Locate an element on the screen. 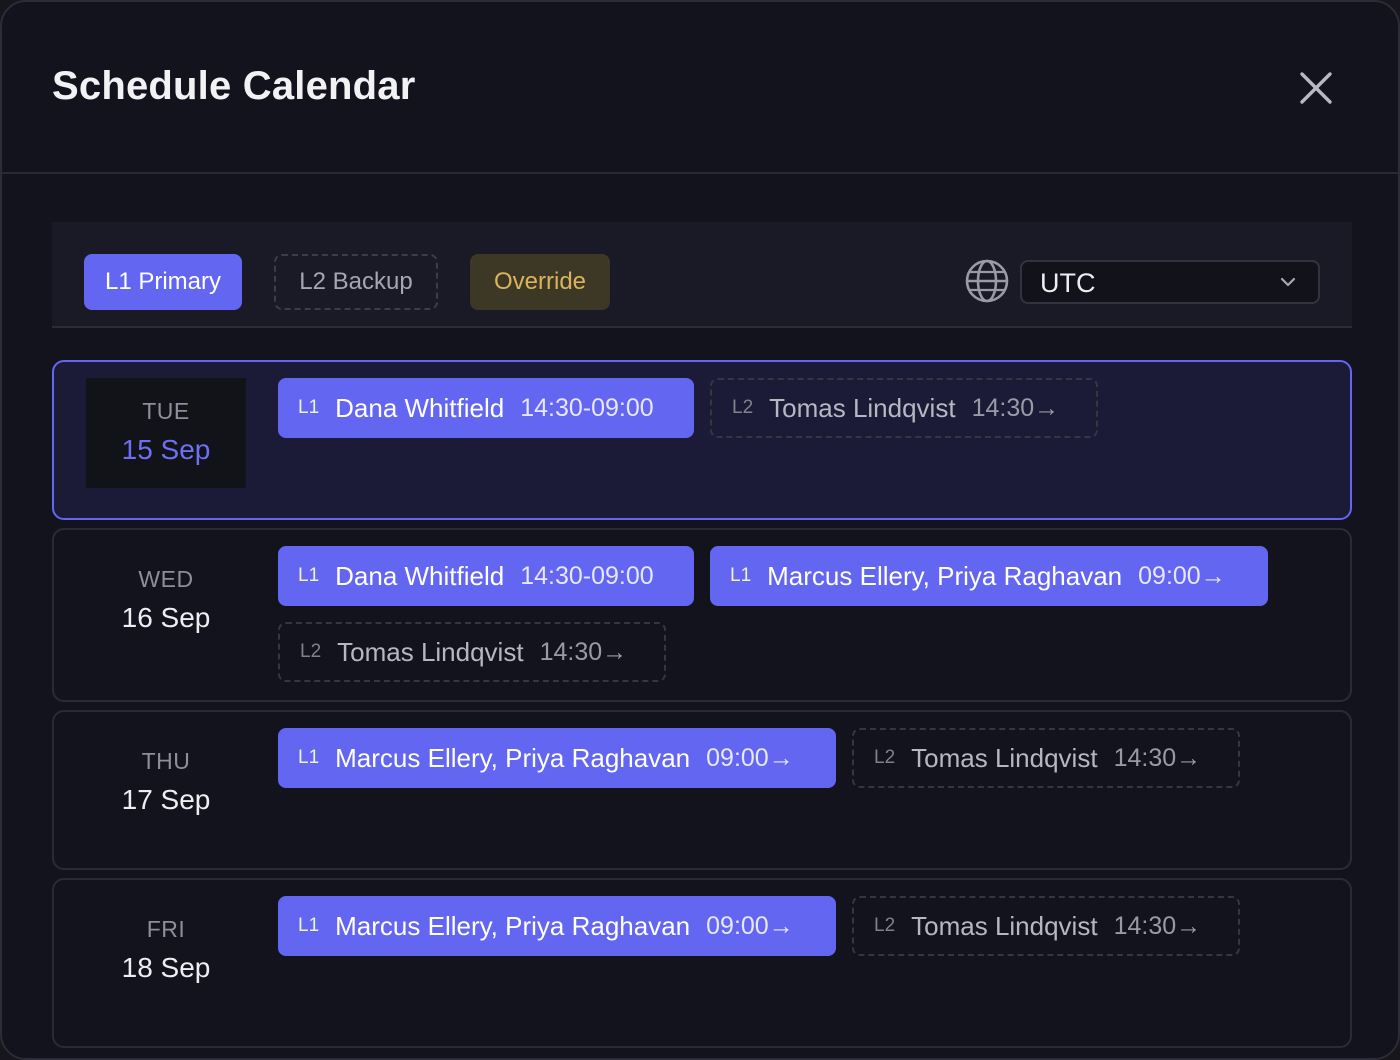 The image size is (1400, 1060). close-icon is located at coordinates (1316, 88).